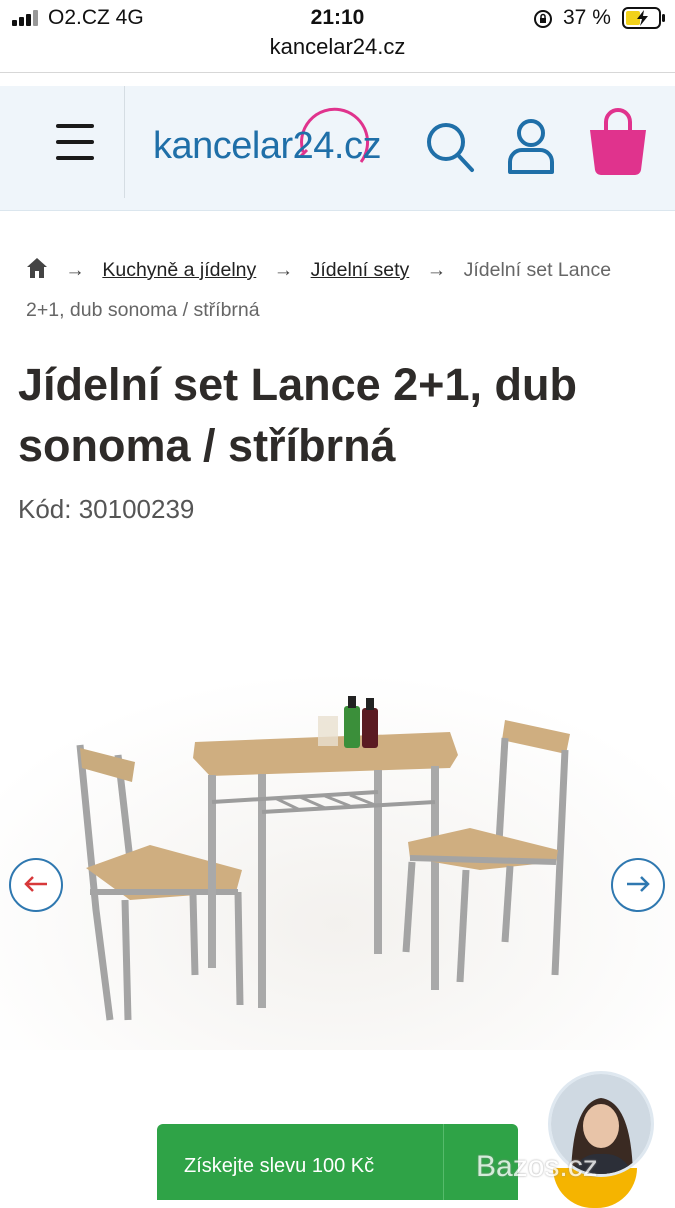 This screenshot has width=675, height=1208. I want to click on battery-charging-icon, so click(643, 18).